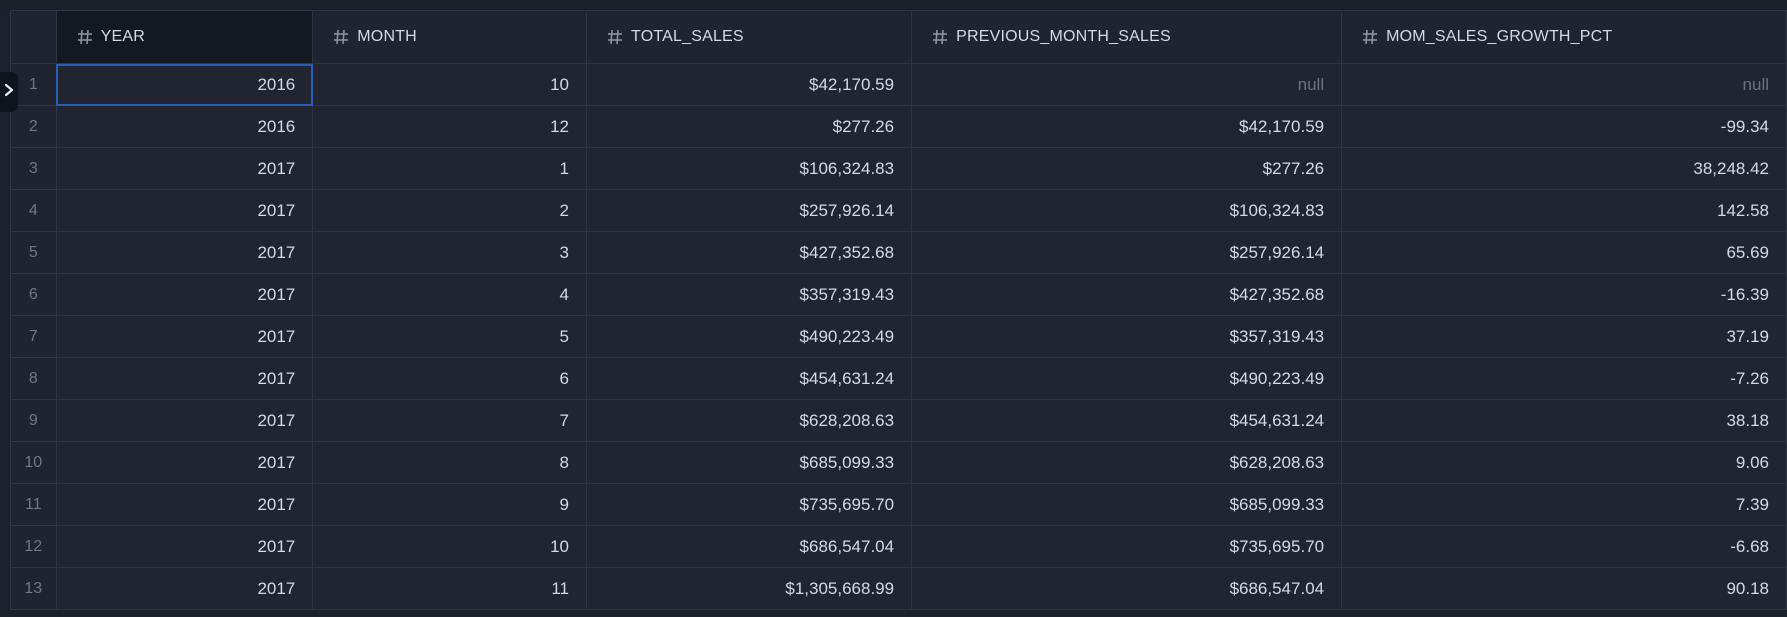 The height and width of the screenshot is (617, 1787). What do you see at coordinates (33, 462) in the screenshot?
I see `row-number: 10` at bounding box center [33, 462].